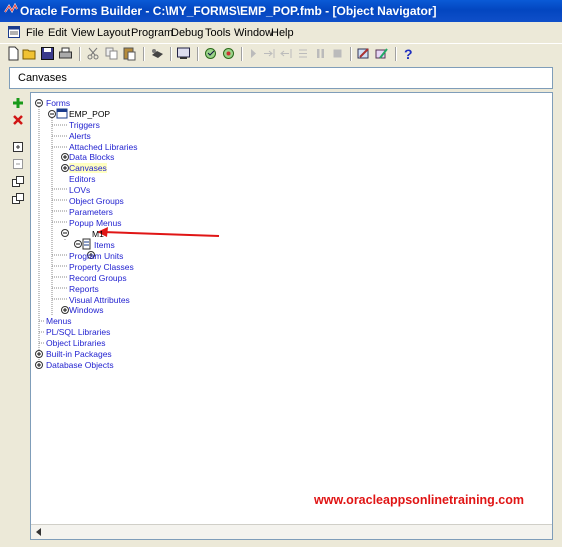 The image size is (562, 547). Describe the element at coordinates (80, 365) in the screenshot. I see `tree-node-database-objects: Database Objects` at that location.